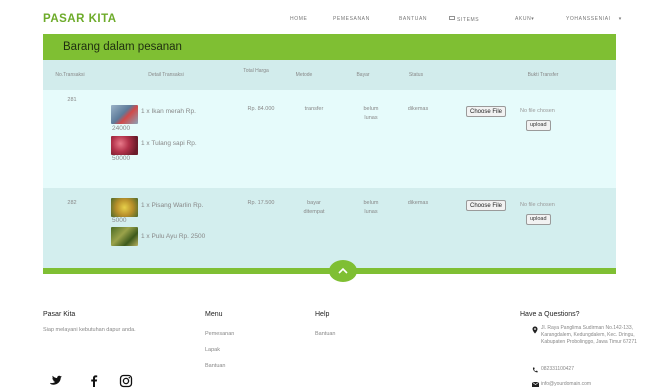 The height and width of the screenshot is (392, 657). Describe the element at coordinates (56, 381) in the screenshot. I see `twitter-icon` at that location.